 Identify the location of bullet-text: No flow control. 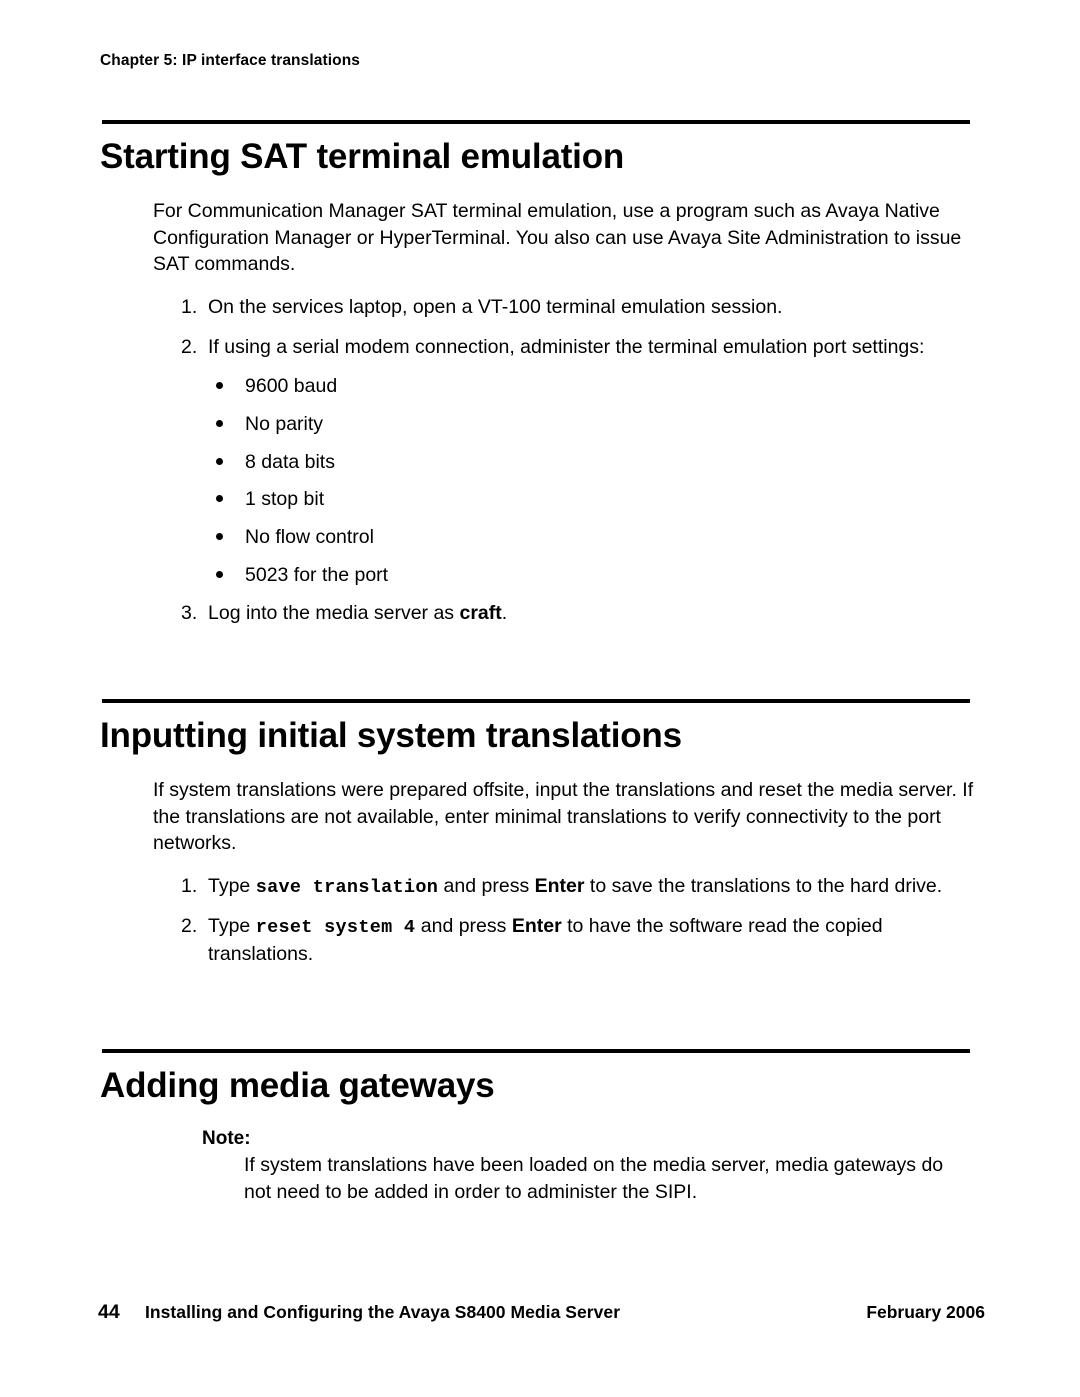
(309, 537).